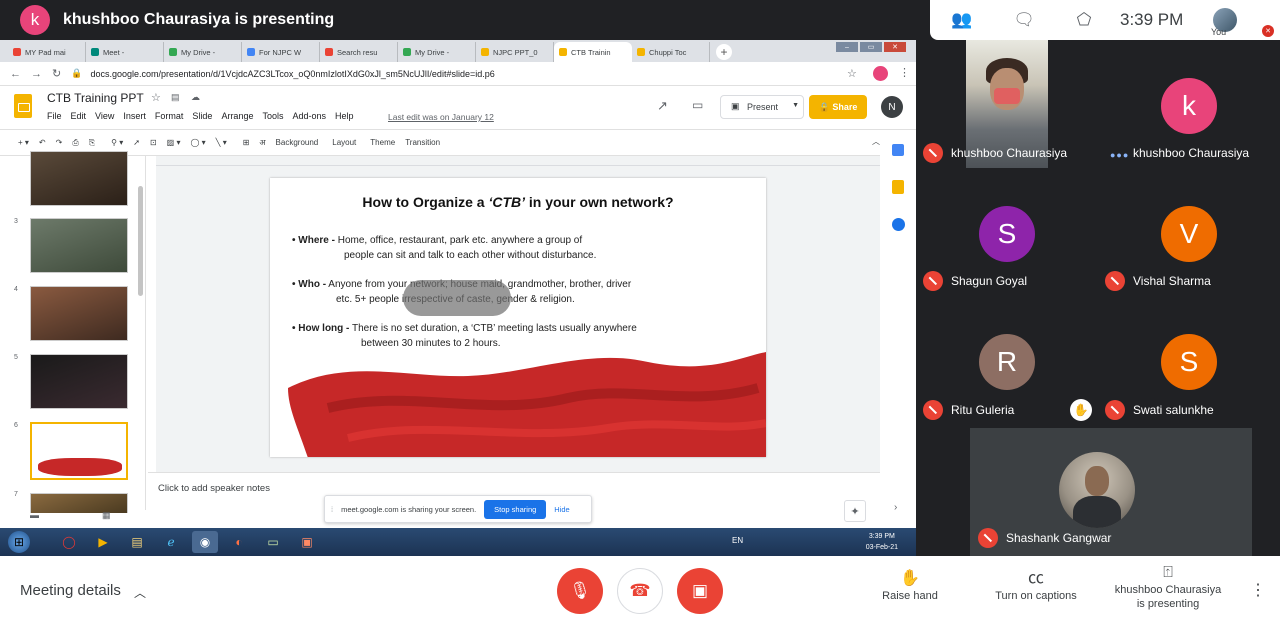 The height and width of the screenshot is (622, 1280). I want to click on menu-edit: Edit, so click(79, 116).